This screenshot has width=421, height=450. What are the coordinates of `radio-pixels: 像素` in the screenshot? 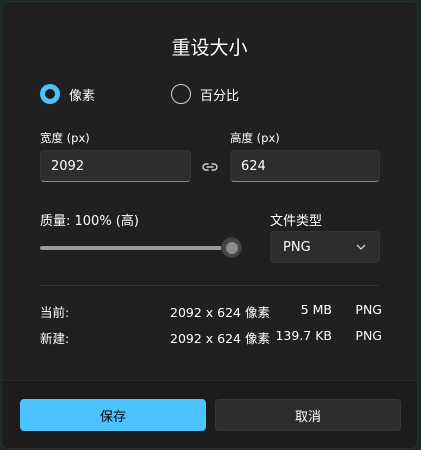 It's located at (67, 94).